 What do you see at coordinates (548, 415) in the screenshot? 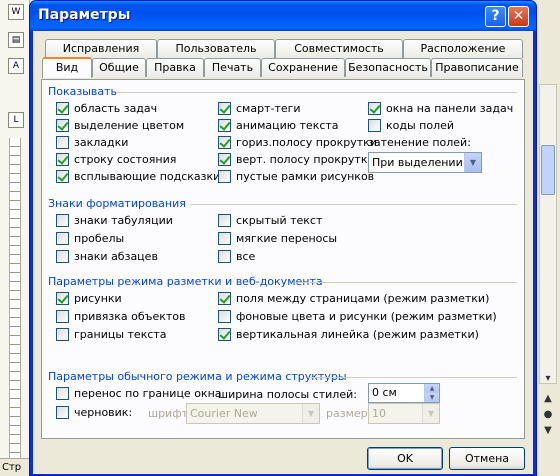
I see `browse-object-icon: ●` at bounding box center [548, 415].